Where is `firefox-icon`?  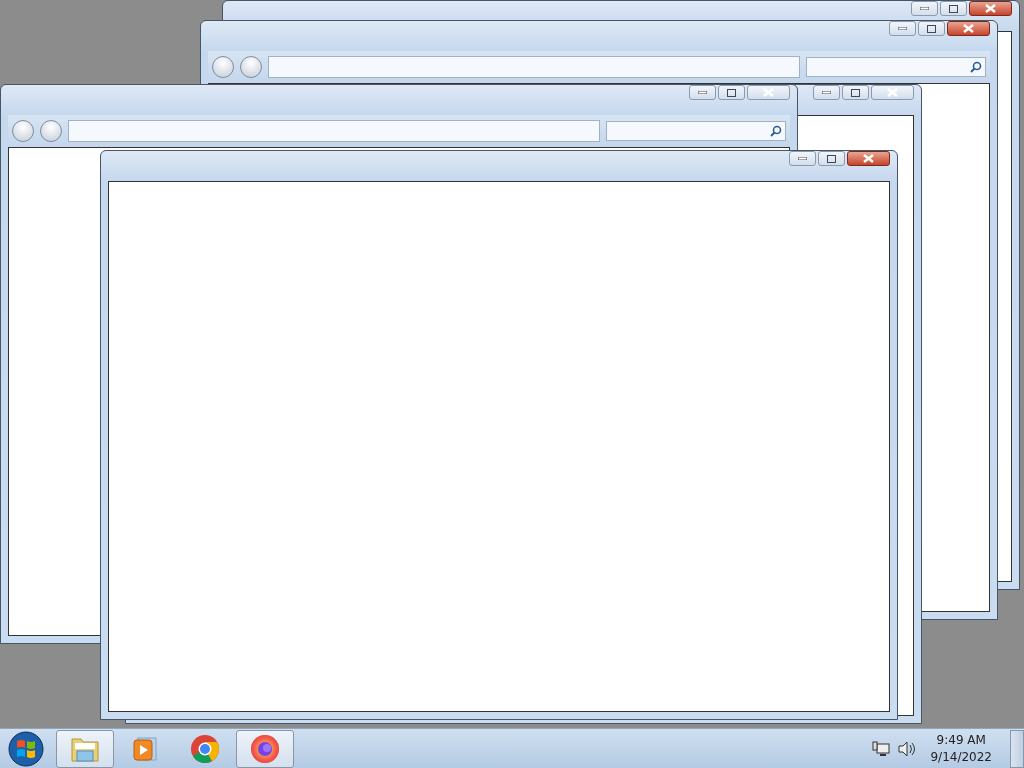
firefox-icon is located at coordinates (265, 748).